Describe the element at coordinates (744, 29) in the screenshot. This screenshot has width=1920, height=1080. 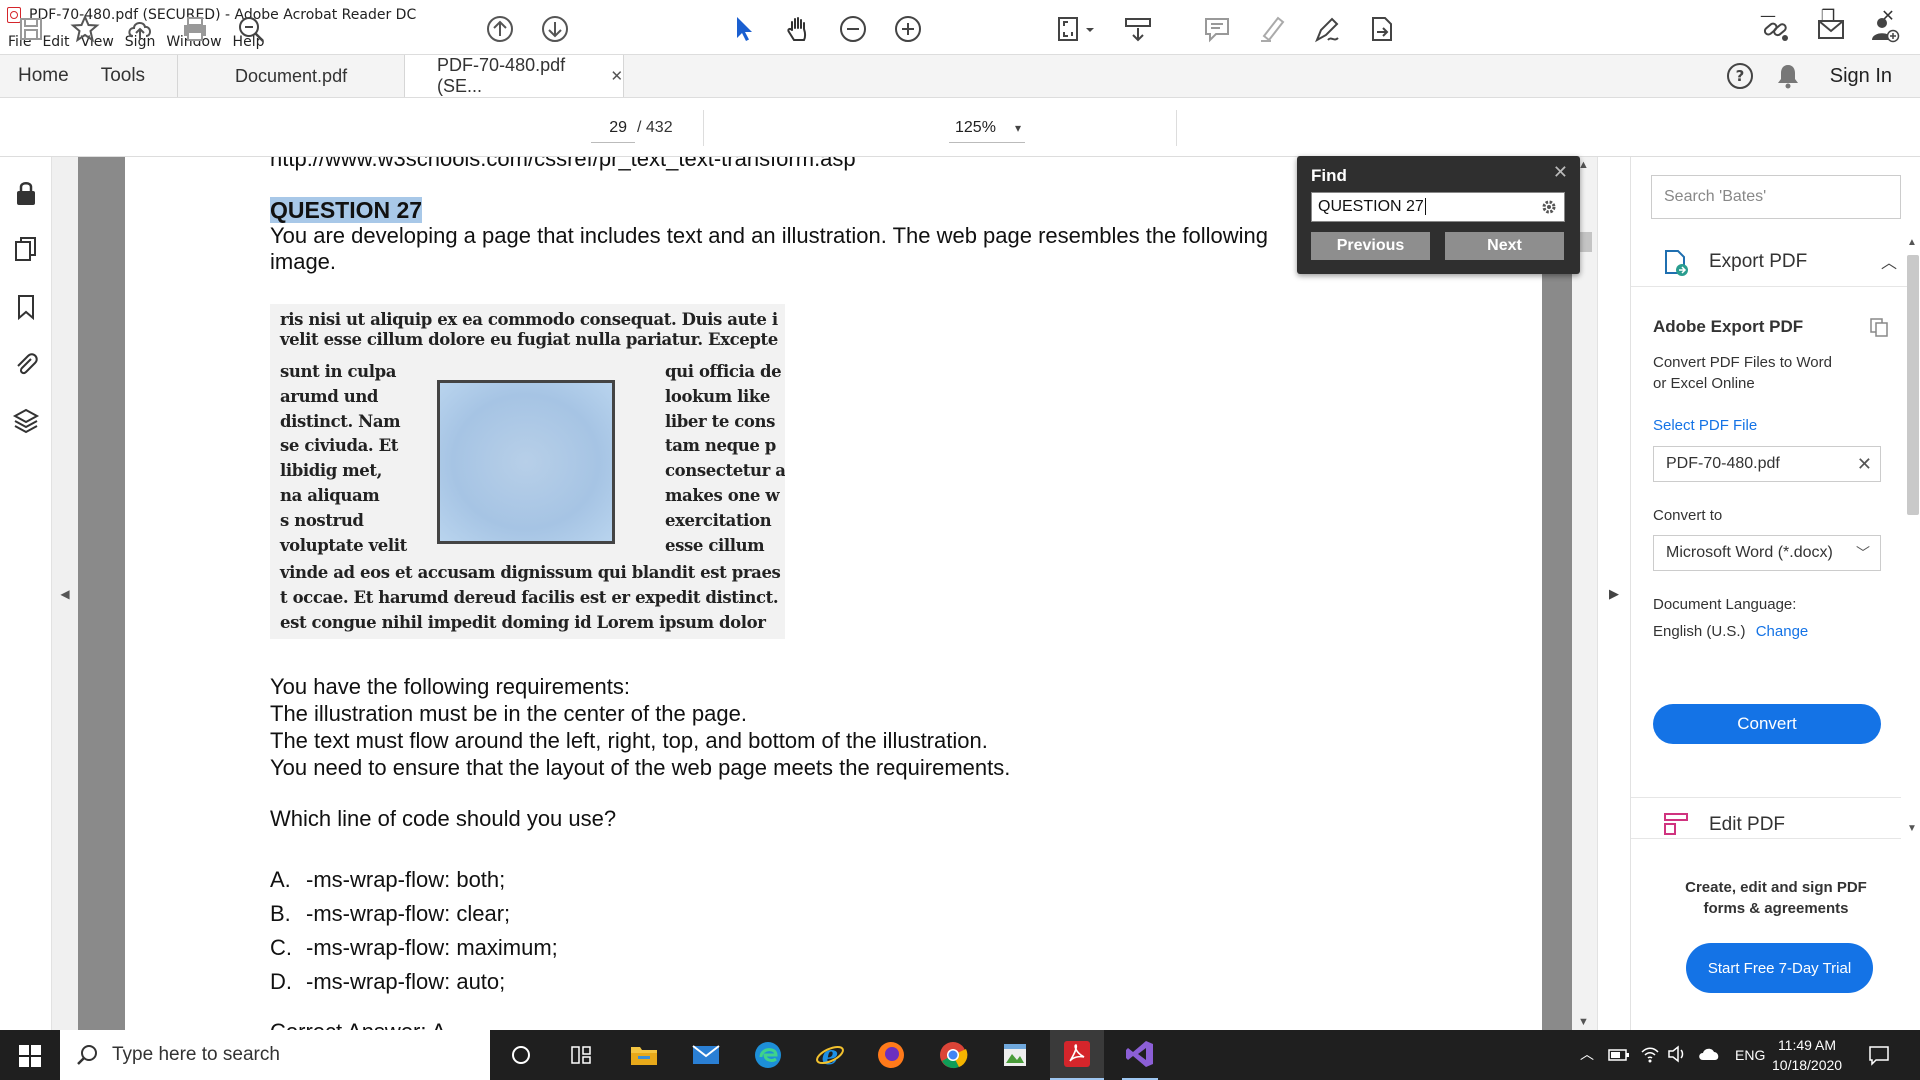
I see `select-cursor-icon` at that location.